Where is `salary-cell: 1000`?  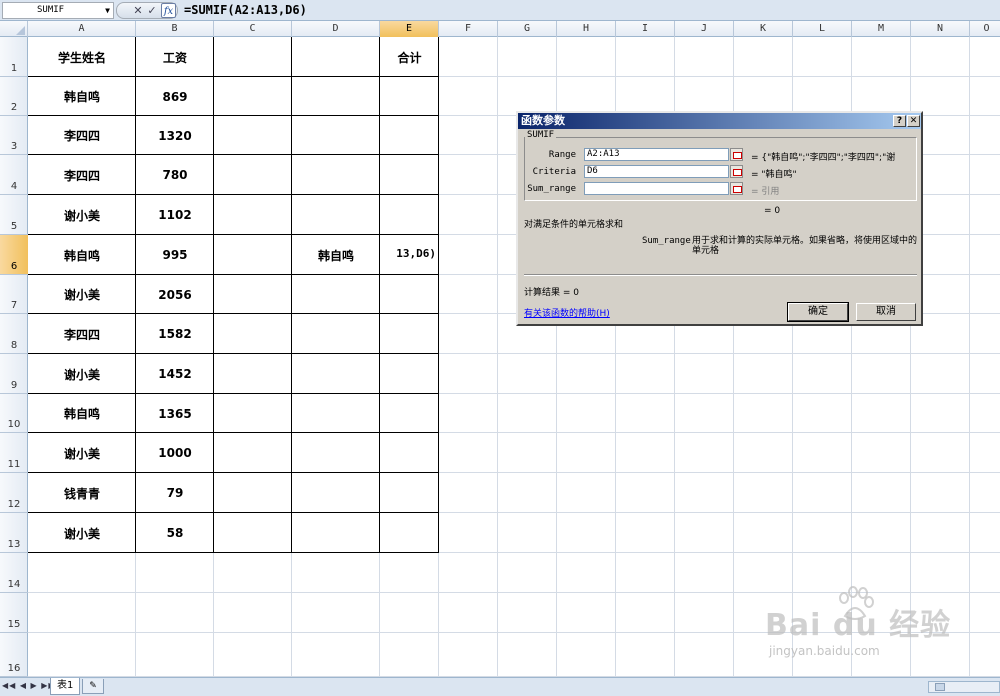 salary-cell: 1000 is located at coordinates (175, 453).